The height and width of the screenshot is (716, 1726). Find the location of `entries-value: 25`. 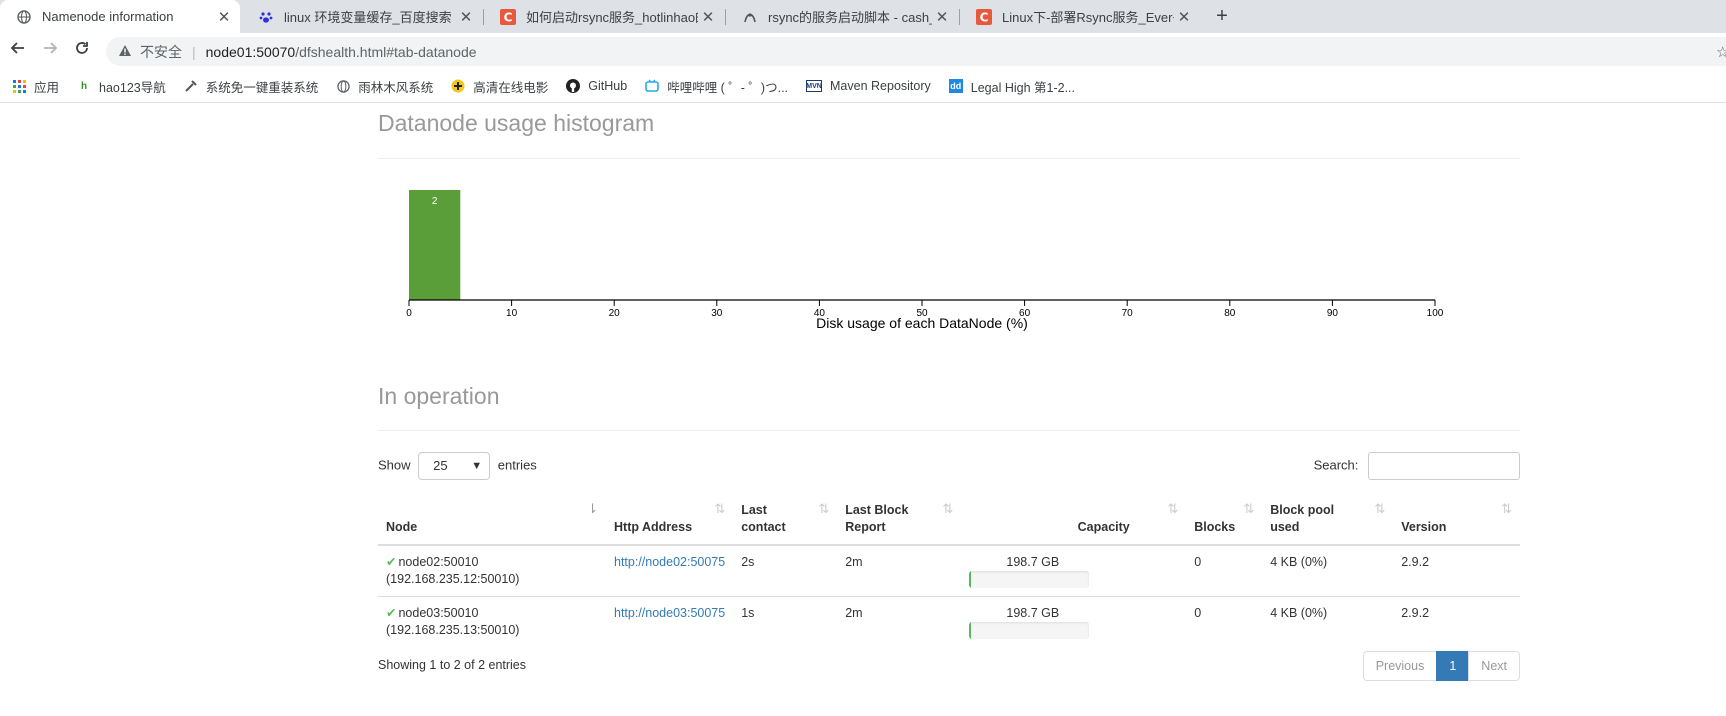

entries-value: 25 is located at coordinates (440, 465).